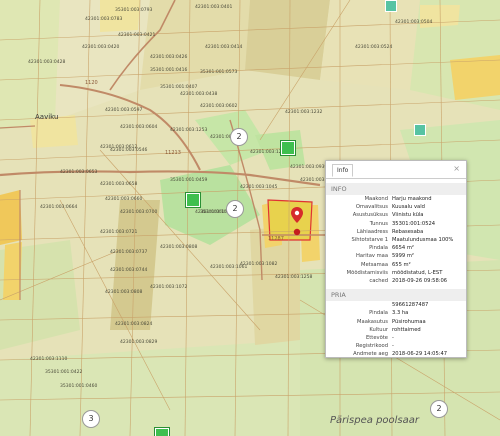 The width and height of the screenshot is (500, 436). I want to click on info-row-key: Andmete aeg, so click(370, 354).